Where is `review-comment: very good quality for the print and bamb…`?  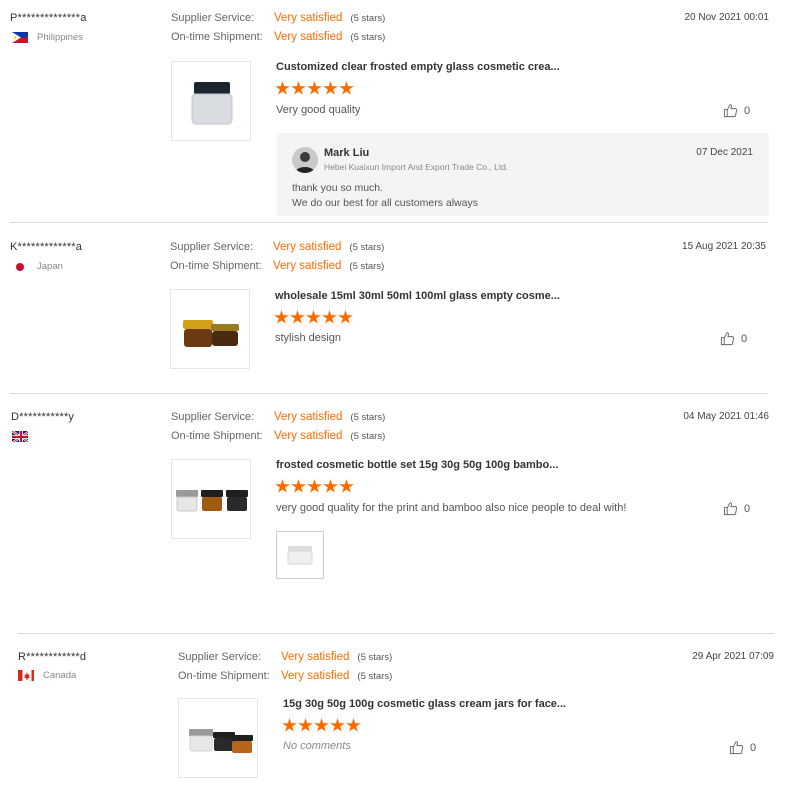 review-comment: very good quality for the print and bamb… is located at coordinates (451, 508).